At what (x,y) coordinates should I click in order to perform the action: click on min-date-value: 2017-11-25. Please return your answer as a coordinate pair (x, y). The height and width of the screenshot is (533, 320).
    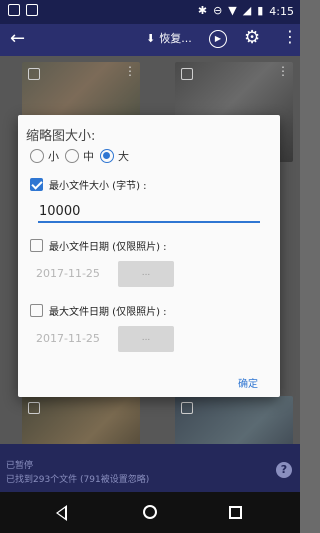
    Looking at the image, I should click on (68, 273).